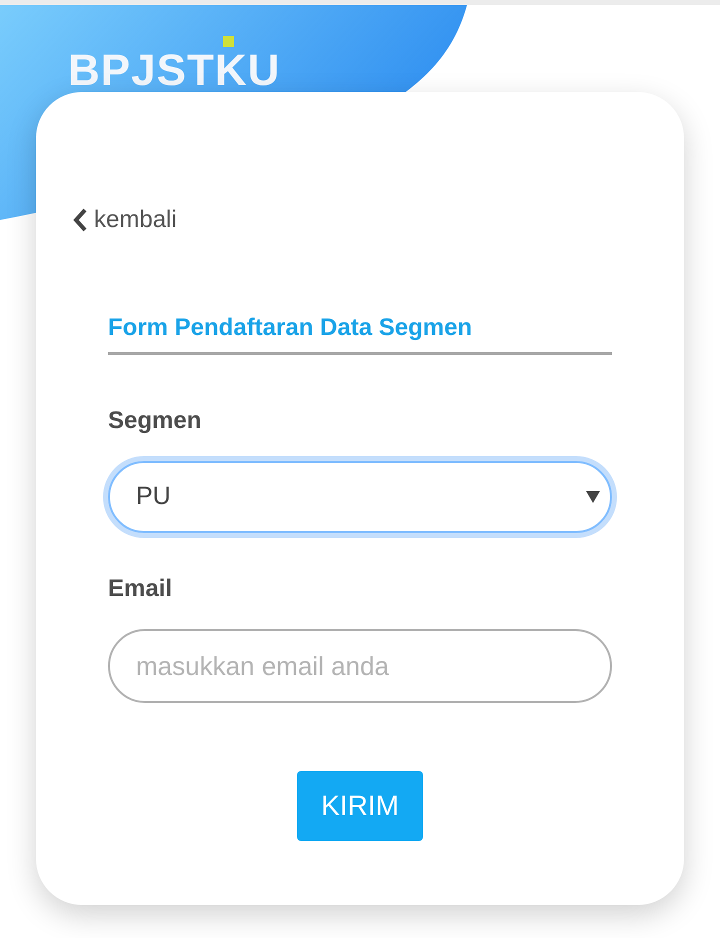  What do you see at coordinates (141, 589) in the screenshot?
I see `field-label: Email` at bounding box center [141, 589].